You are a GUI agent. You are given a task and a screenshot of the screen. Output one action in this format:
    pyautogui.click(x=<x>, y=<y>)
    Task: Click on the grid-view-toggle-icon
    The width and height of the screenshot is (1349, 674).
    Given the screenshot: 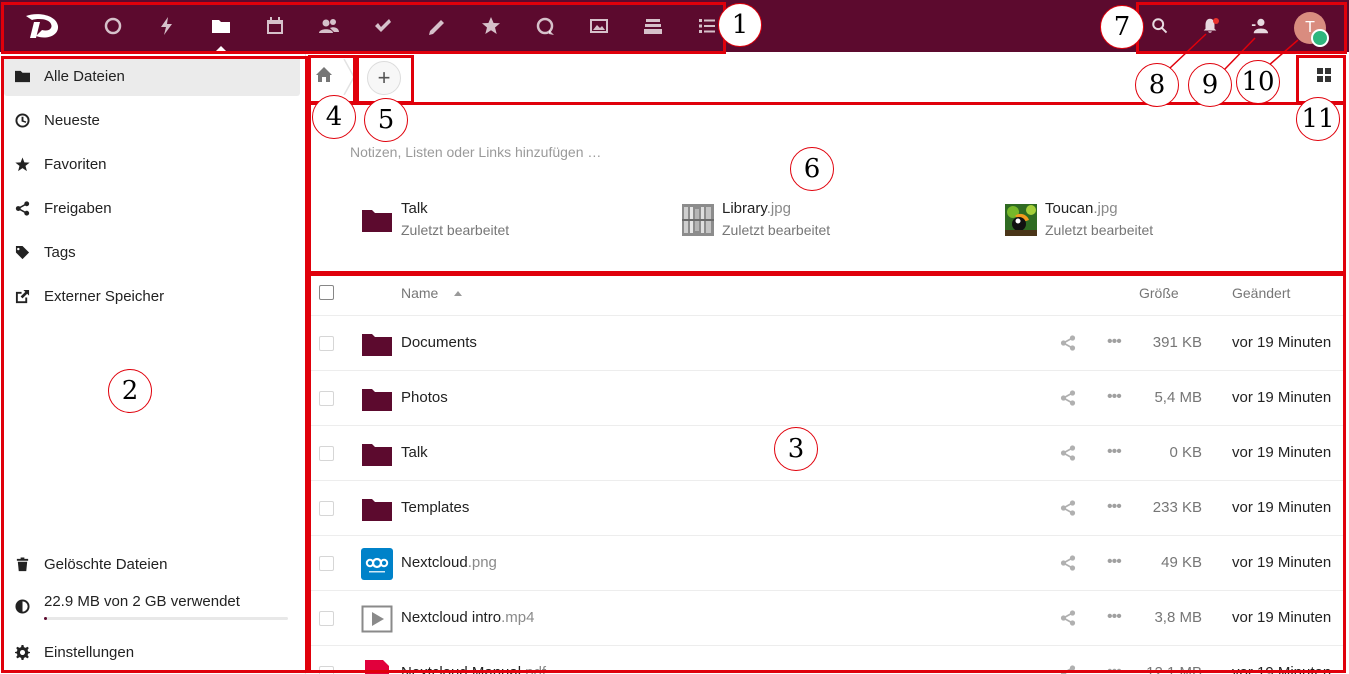 What is the action you would take?
    pyautogui.click(x=1326, y=77)
    